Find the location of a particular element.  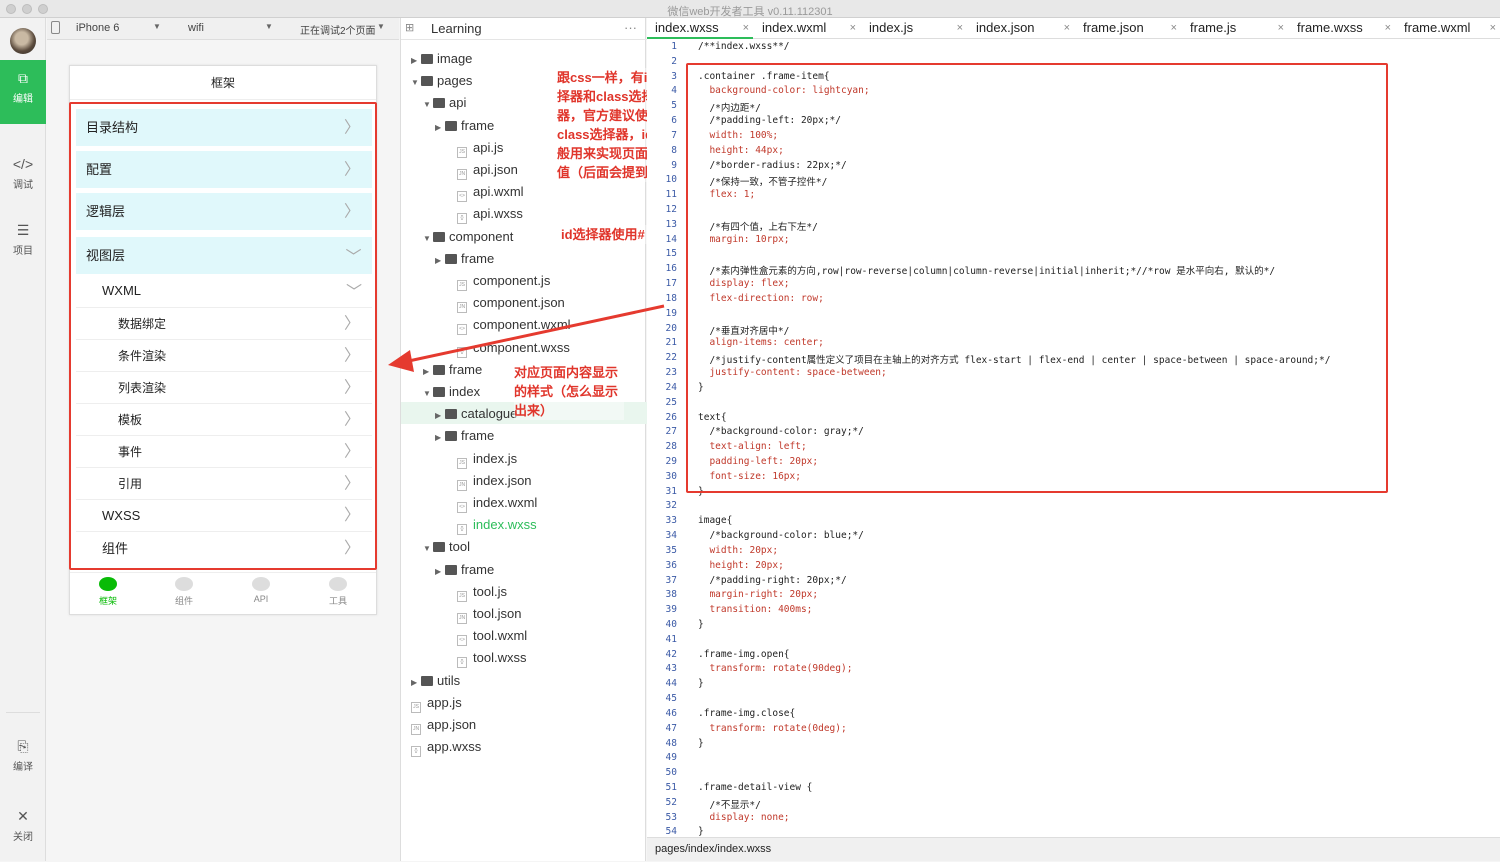

tab-index-wxss: index.wxss × is located at coordinates (700, 28).